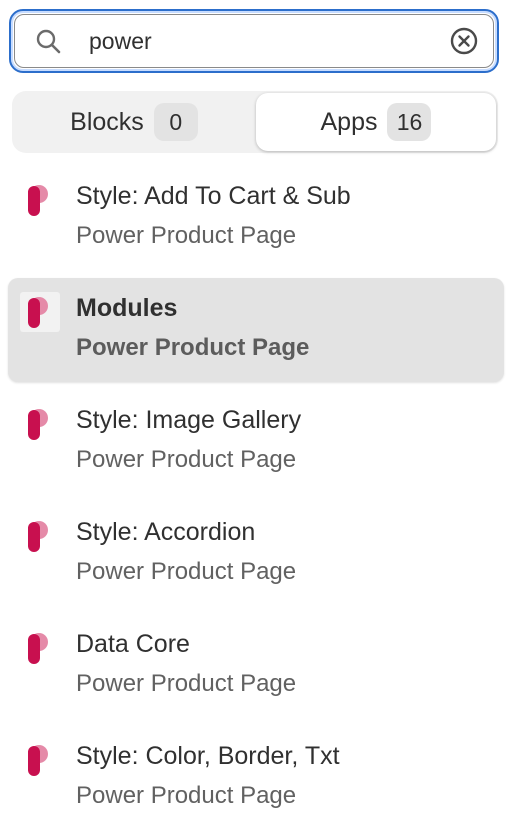 The width and height of the screenshot is (512, 830). I want to click on list-item-title: Style: Image Gallery, so click(189, 420).